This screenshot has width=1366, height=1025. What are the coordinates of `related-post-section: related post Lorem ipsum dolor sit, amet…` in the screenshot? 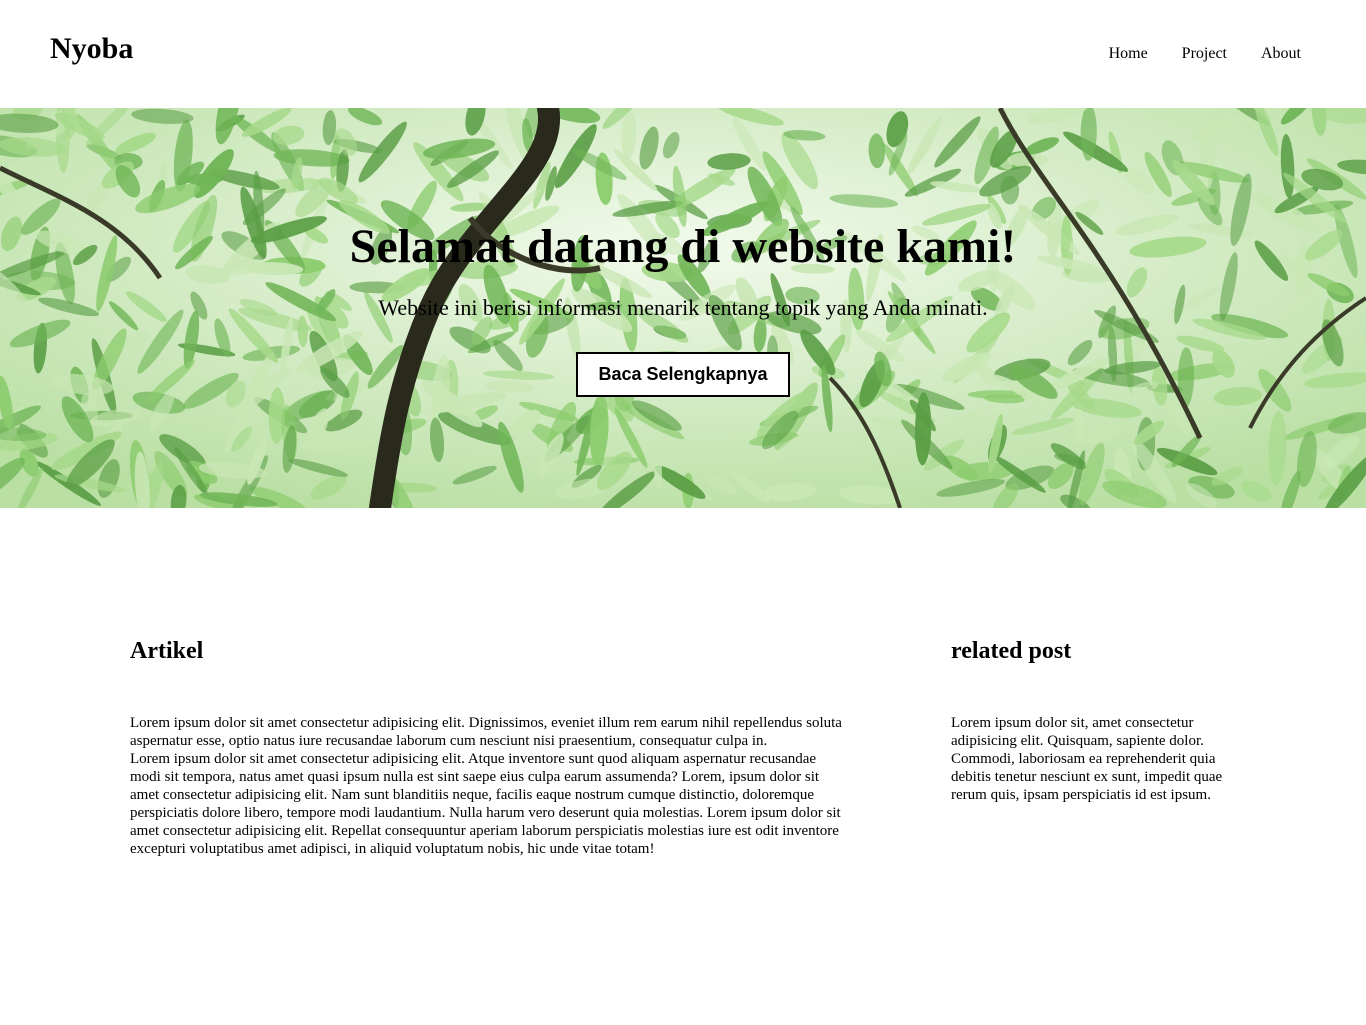 It's located at (1101, 720).